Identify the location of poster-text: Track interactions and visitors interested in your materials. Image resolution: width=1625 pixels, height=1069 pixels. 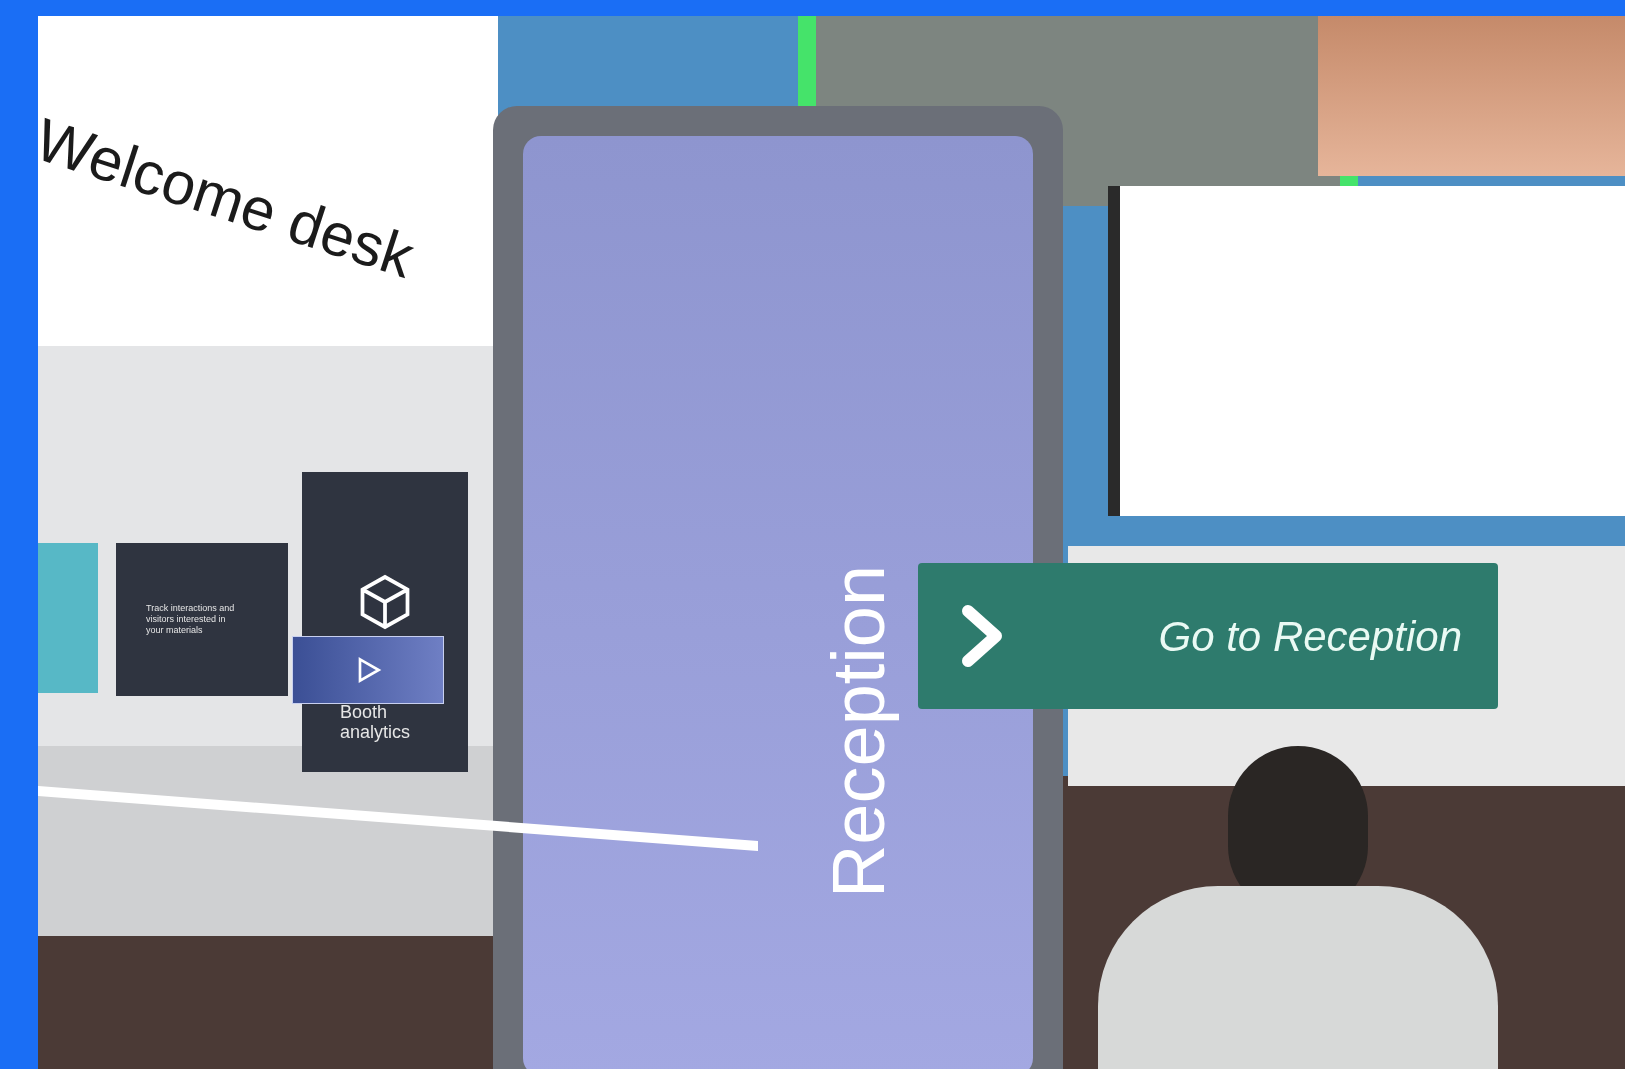
(191, 619).